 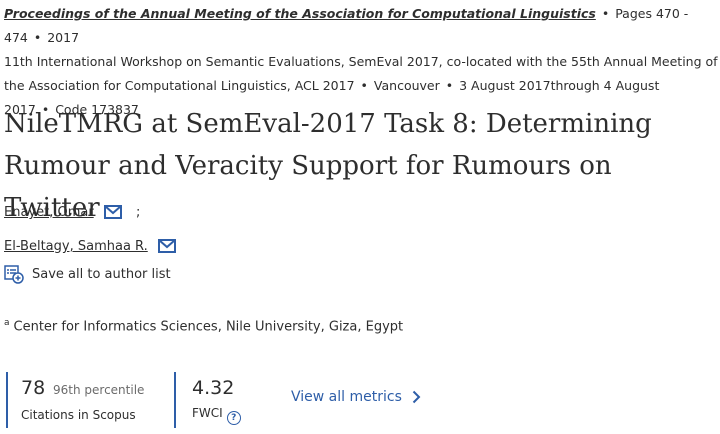 What do you see at coordinates (78, 415) in the screenshot?
I see `citations-label: Citations in Scopus` at bounding box center [78, 415].